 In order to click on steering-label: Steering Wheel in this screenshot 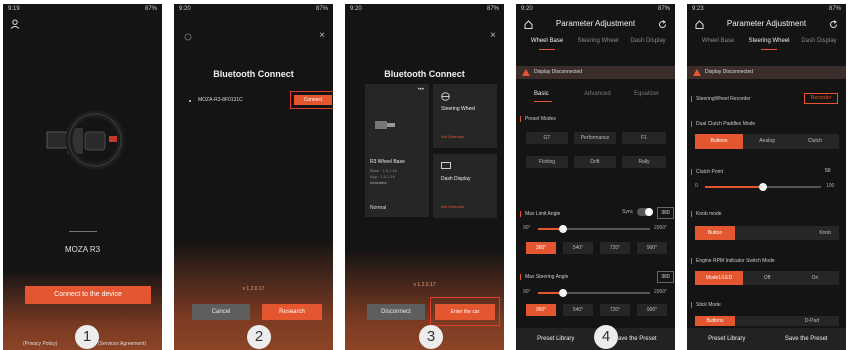, I will do `click(458, 109)`.